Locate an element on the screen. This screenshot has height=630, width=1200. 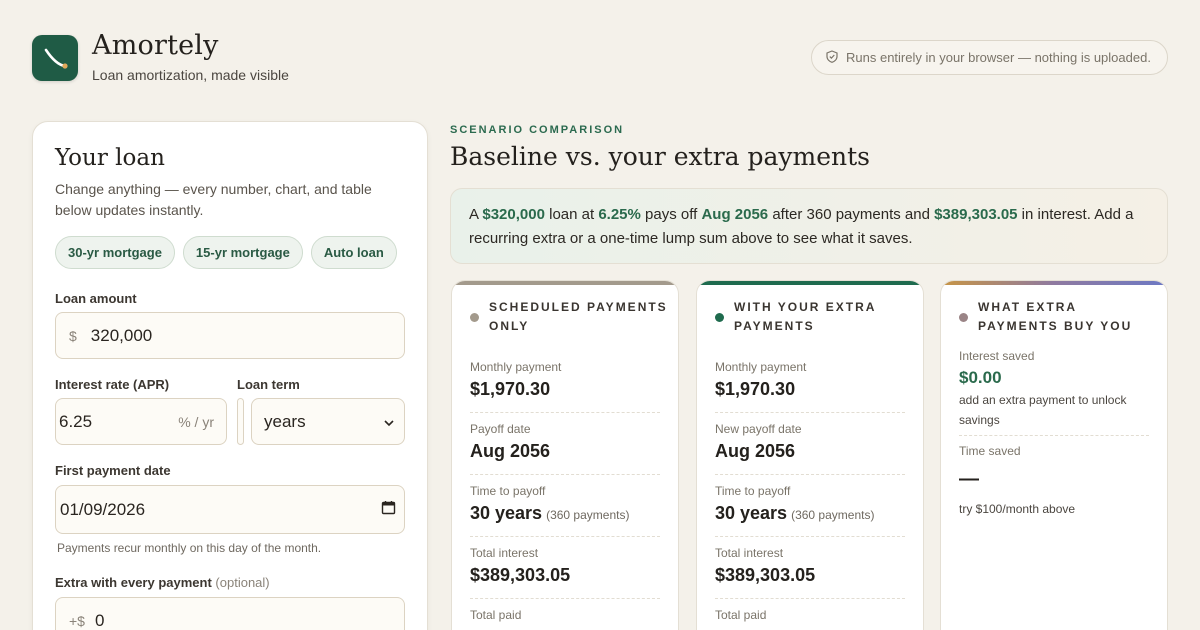
first-payment-date-input: 01/09/2026 is located at coordinates (230, 509).